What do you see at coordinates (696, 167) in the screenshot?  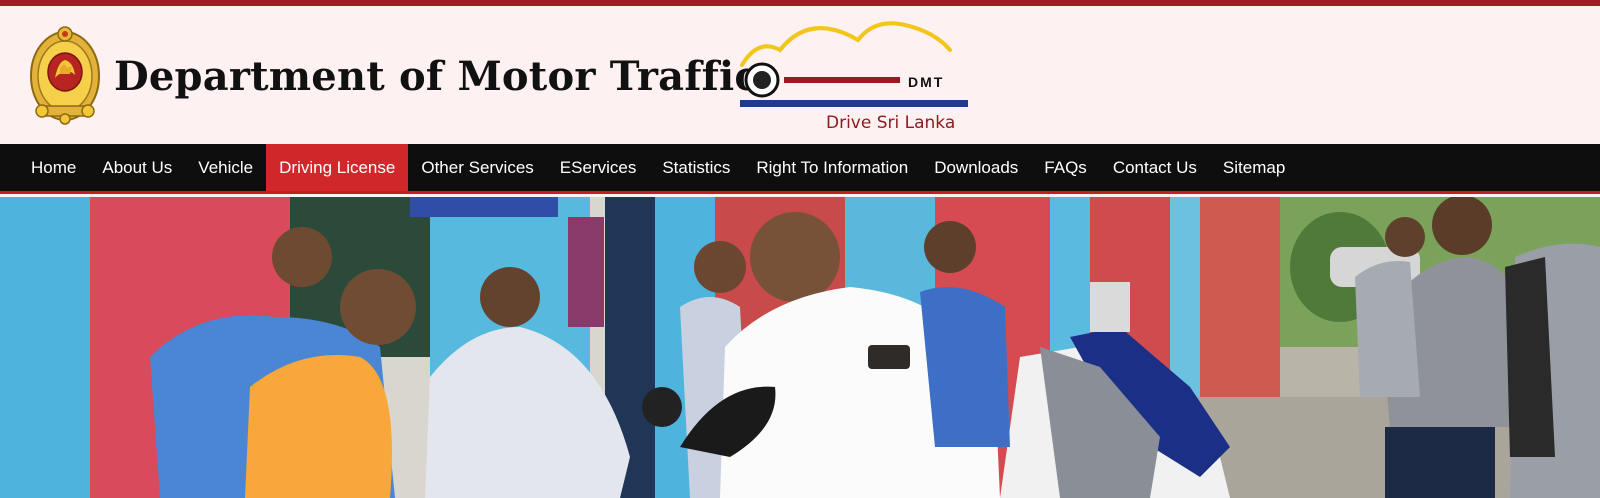 I see `nav-item-statistics: Statistics` at bounding box center [696, 167].